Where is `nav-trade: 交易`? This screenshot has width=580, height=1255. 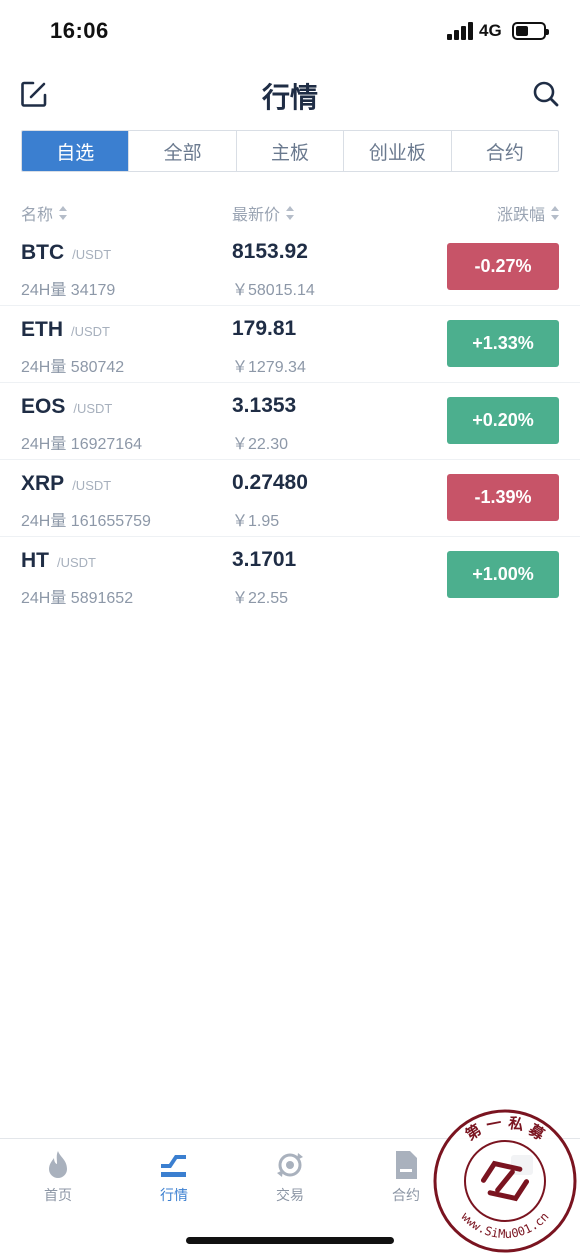 nav-trade: 交易 is located at coordinates (290, 1177).